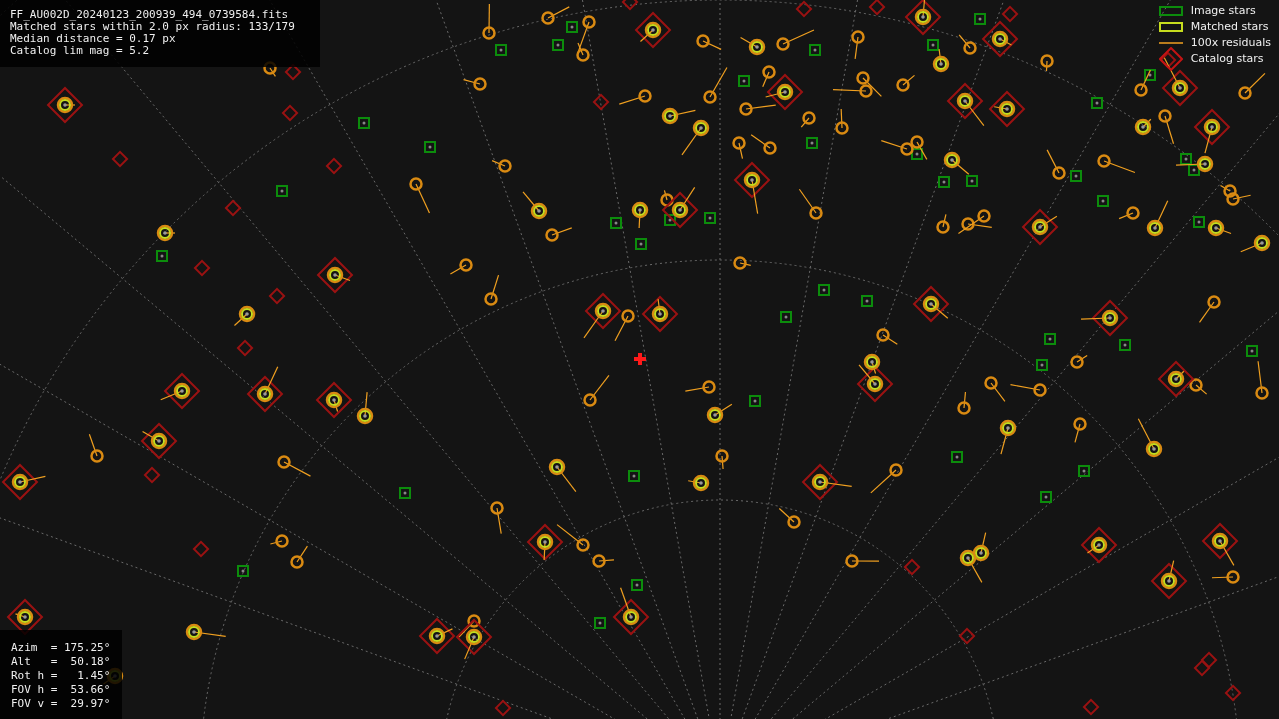 The width and height of the screenshot is (1279, 719). What do you see at coordinates (1170, 42) in the screenshot?
I see `legend-line-icon` at bounding box center [1170, 42].